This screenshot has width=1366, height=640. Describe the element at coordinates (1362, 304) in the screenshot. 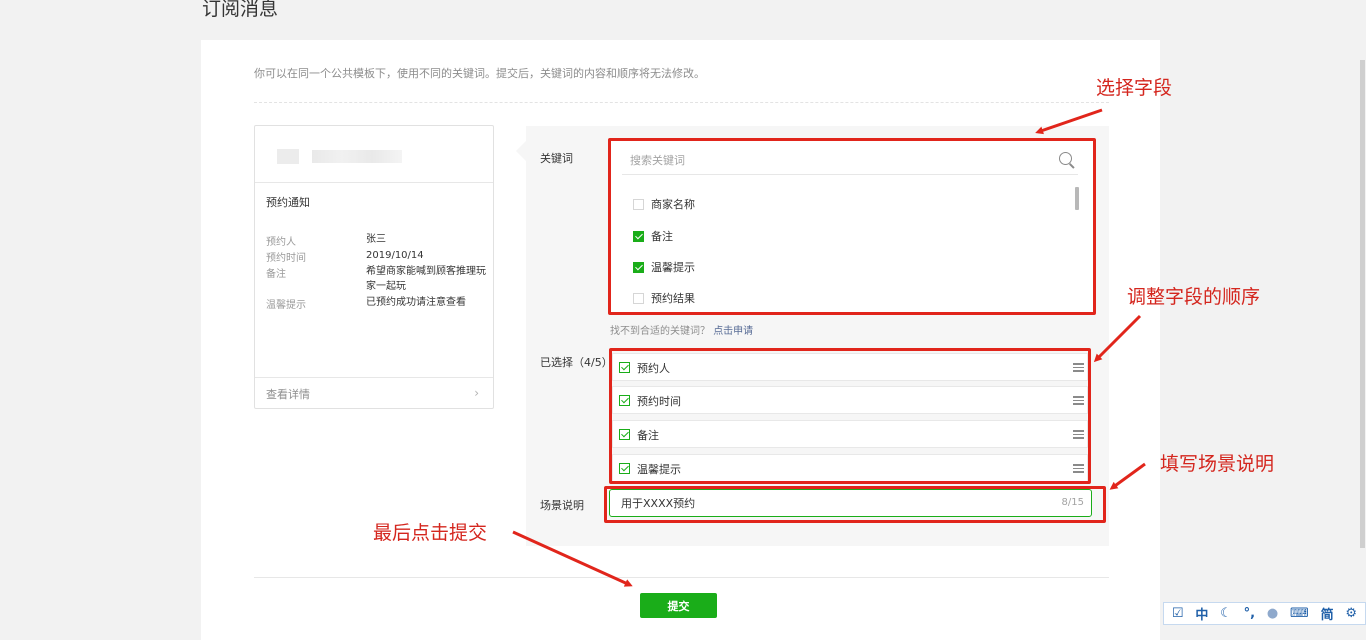

I see `window-scrollbar` at that location.